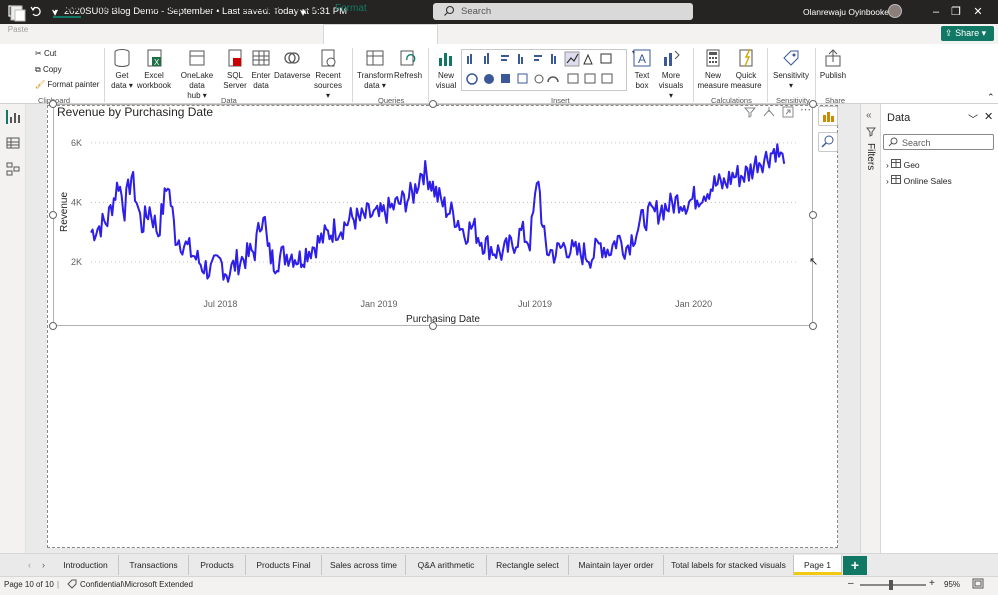 The height and width of the screenshot is (595, 998). I want to click on page-tab: Maintain layer order, so click(616, 565).